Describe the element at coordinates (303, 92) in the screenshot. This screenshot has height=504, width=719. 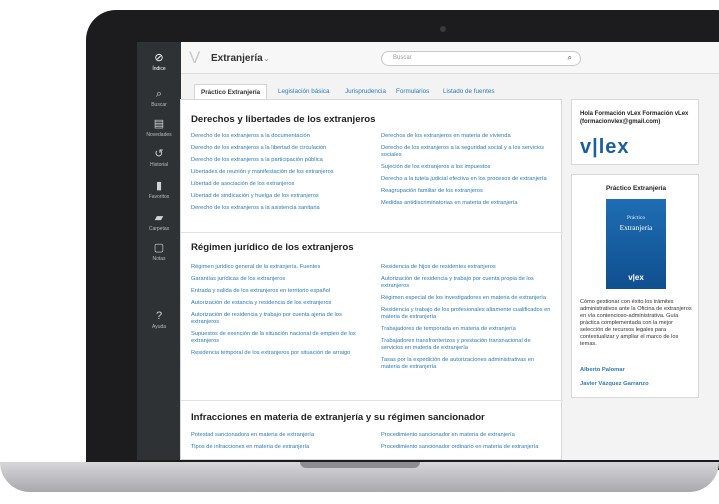
I see `tab-legislacion-basica: Legislación básica` at that location.